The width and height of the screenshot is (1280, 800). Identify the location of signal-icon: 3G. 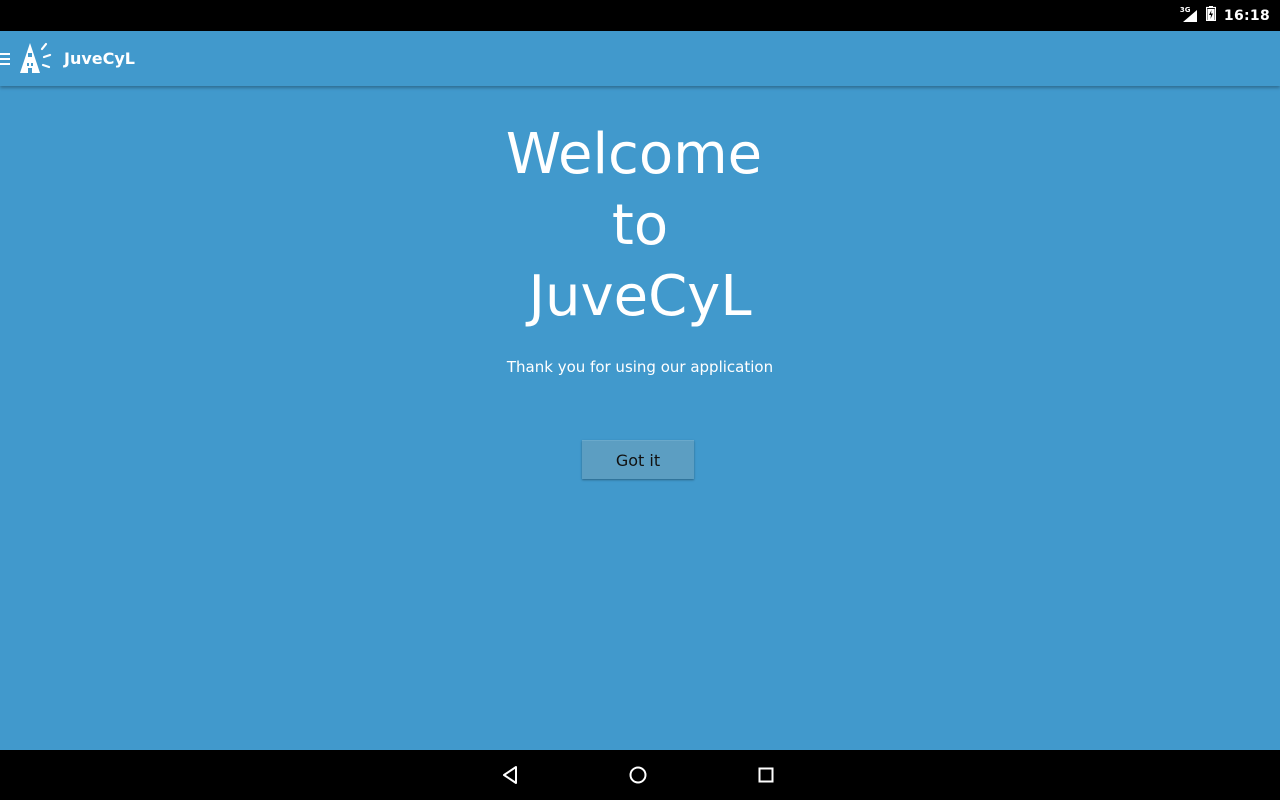
(1188, 14).